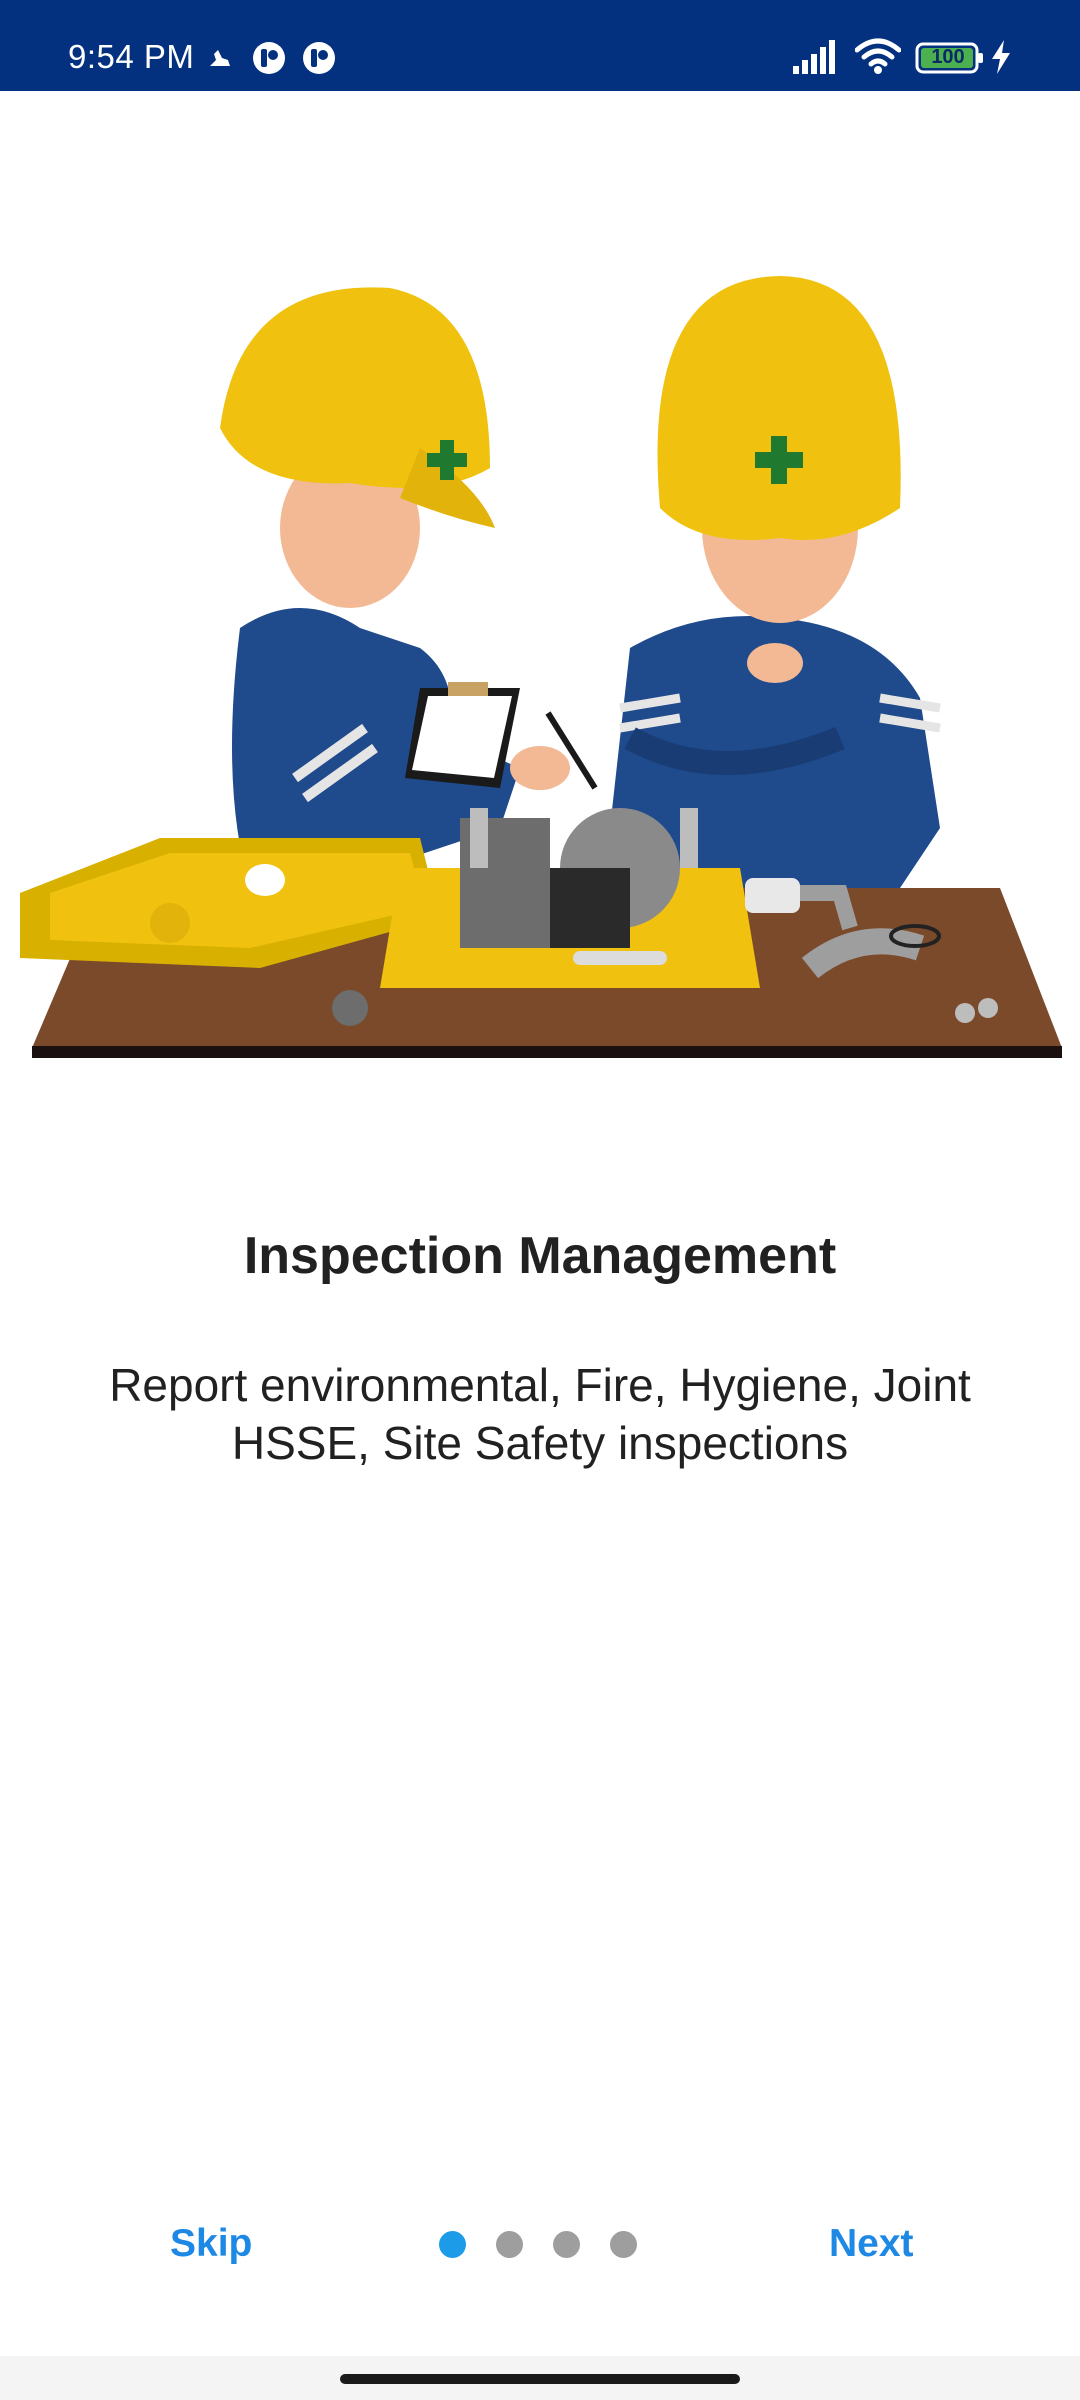 The height and width of the screenshot is (2400, 1080). Describe the element at coordinates (878, 56) in the screenshot. I see `wifi-icon` at that location.